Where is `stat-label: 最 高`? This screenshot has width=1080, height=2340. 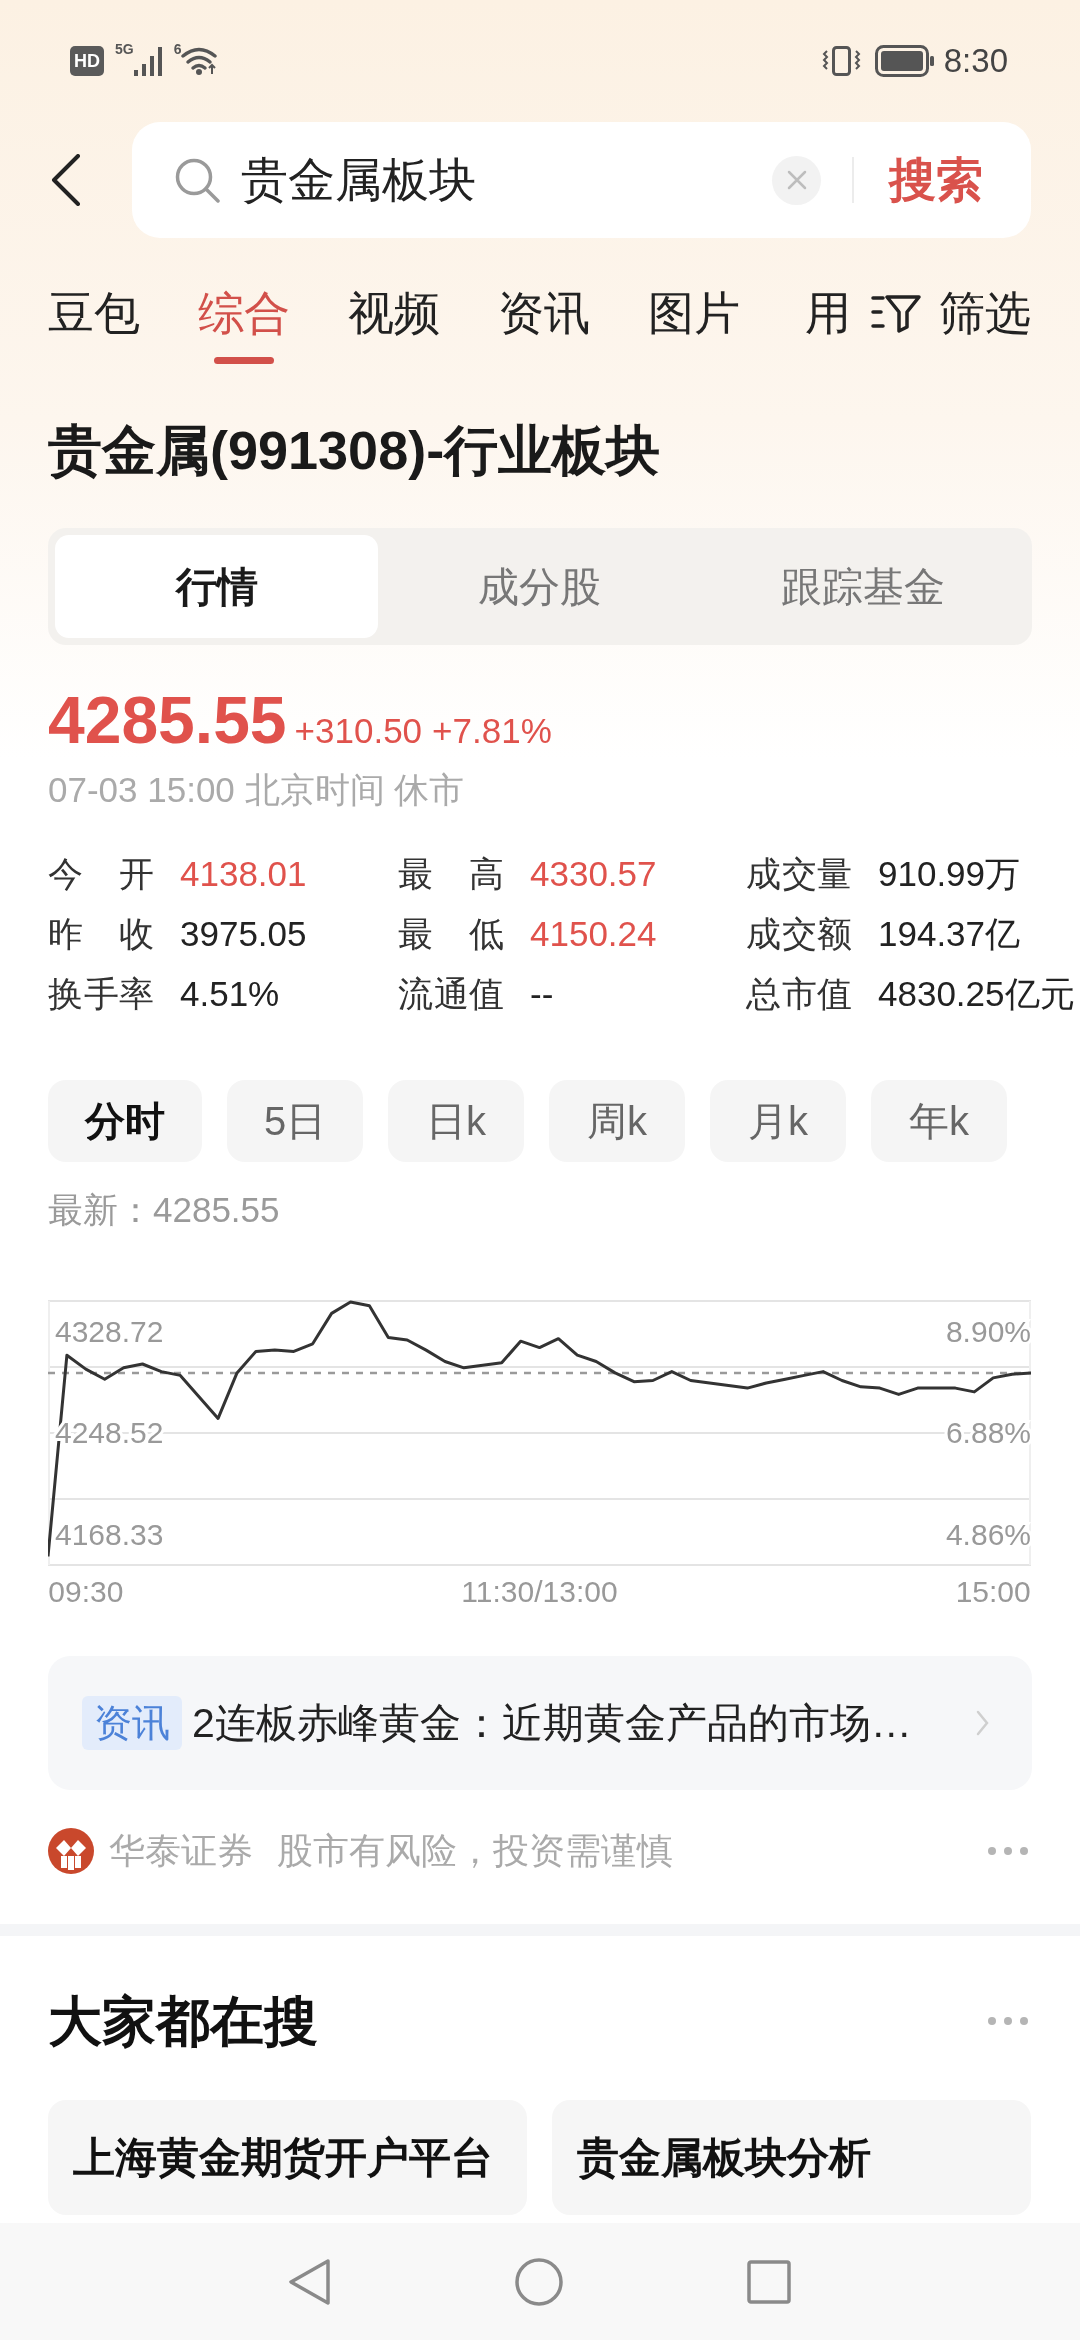 stat-label: 最 高 is located at coordinates (451, 874).